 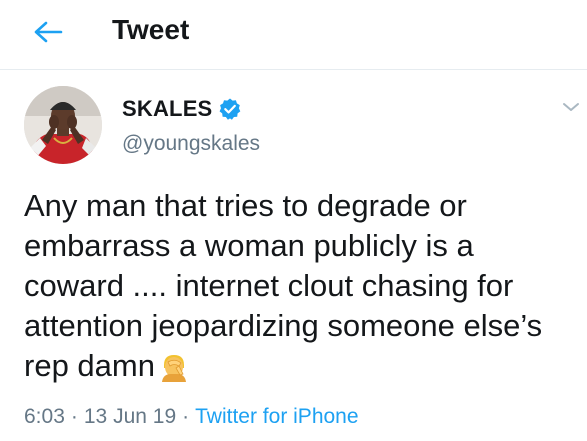 What do you see at coordinates (173, 368) in the screenshot?
I see `face-palm-emoji-icon` at bounding box center [173, 368].